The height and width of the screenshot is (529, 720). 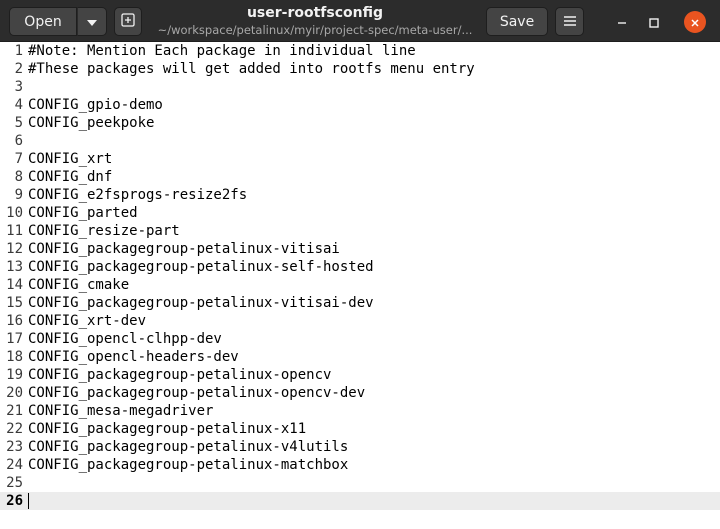 What do you see at coordinates (360, 357) in the screenshot?
I see `editor-line: 18 CONFIG_opencl-headers-dev` at bounding box center [360, 357].